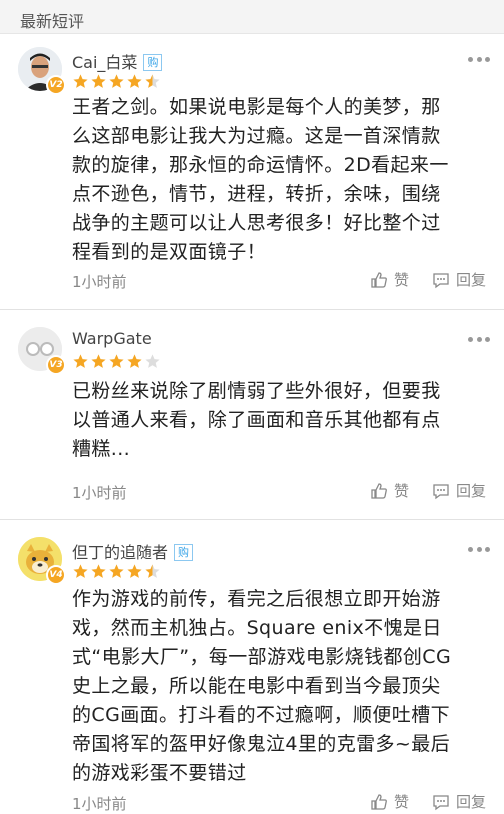 The image size is (504, 814). I want to click on level-badge: V4, so click(56, 575).